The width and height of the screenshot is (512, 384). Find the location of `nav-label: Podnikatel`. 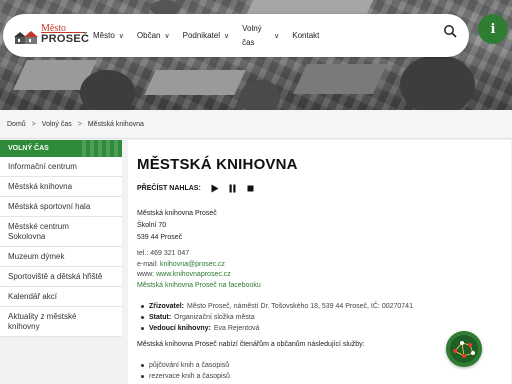

nav-label: Podnikatel is located at coordinates (201, 35).